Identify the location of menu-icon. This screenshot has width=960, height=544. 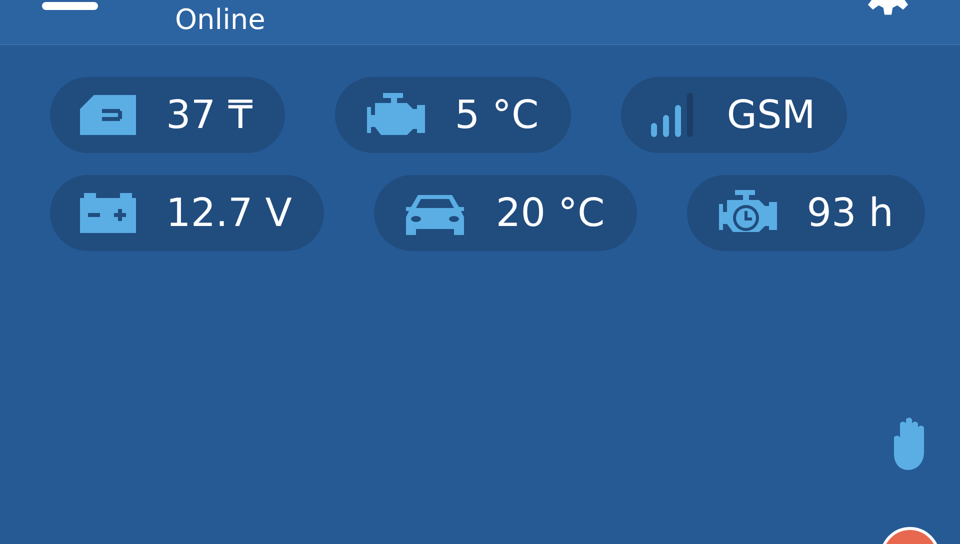
(70, 6).